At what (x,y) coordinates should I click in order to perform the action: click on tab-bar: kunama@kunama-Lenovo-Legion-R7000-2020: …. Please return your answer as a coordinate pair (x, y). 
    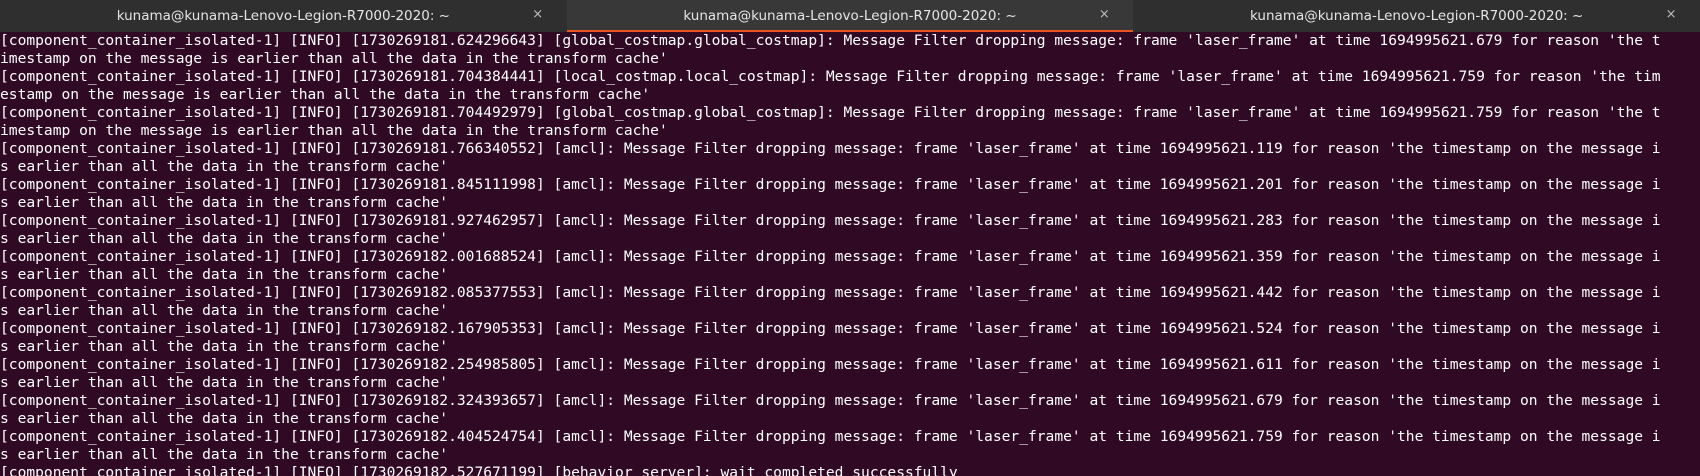
    Looking at the image, I should click on (850, 16).